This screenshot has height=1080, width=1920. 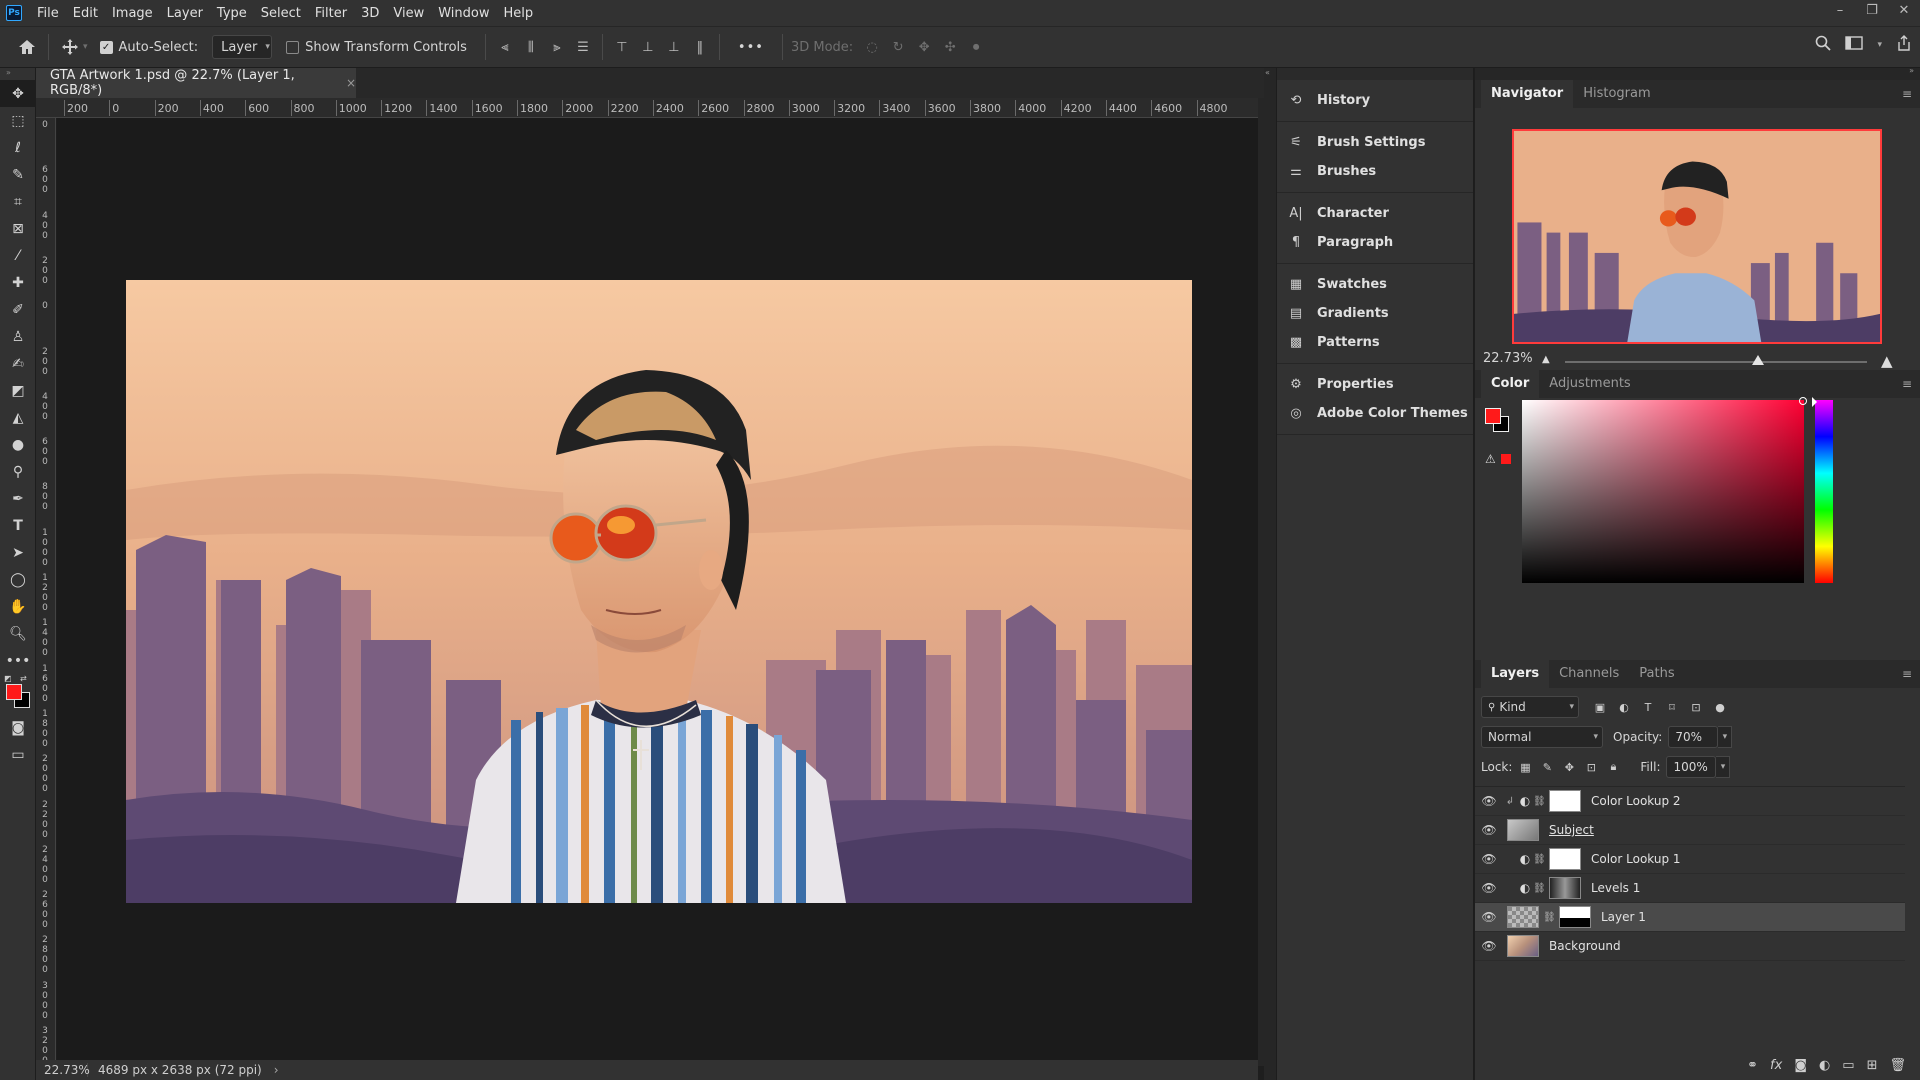 What do you see at coordinates (674, 47) in the screenshot?
I see `align-bottom-icon: ⊥` at bounding box center [674, 47].